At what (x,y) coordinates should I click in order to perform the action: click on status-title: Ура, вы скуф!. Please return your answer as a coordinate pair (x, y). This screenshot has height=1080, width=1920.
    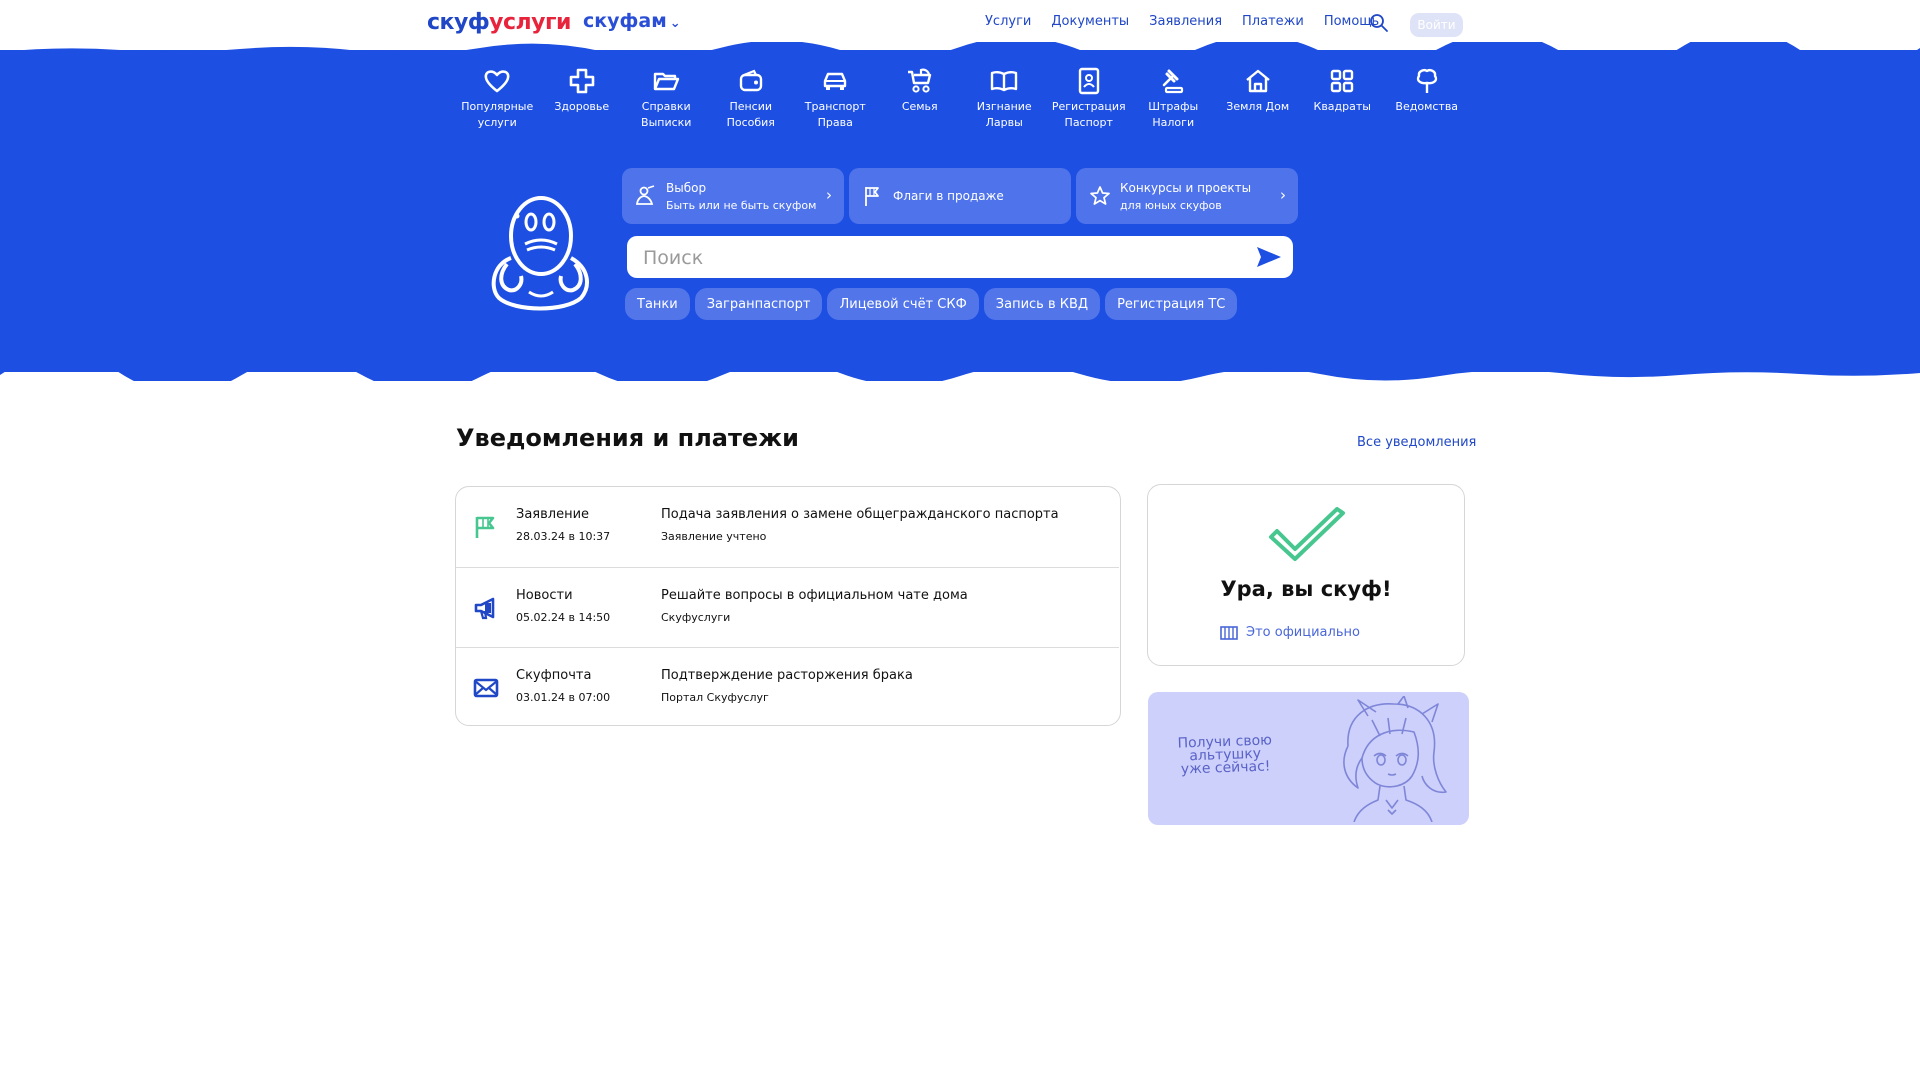
    Looking at the image, I should click on (1306, 589).